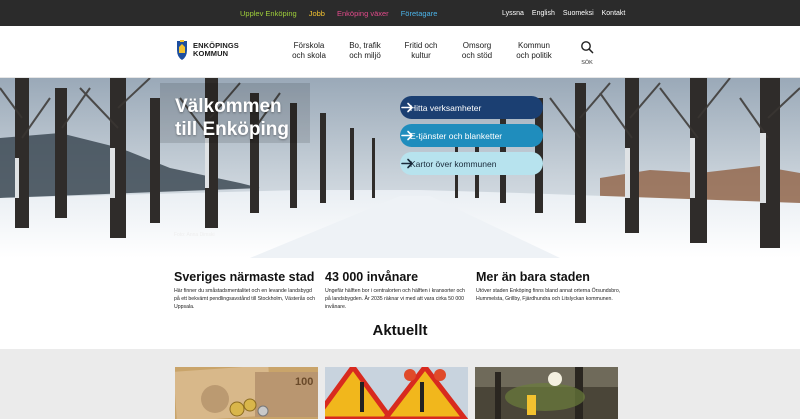 The height and width of the screenshot is (419, 800). I want to click on find-services-label: Hitta verksamheter, so click(446, 107).